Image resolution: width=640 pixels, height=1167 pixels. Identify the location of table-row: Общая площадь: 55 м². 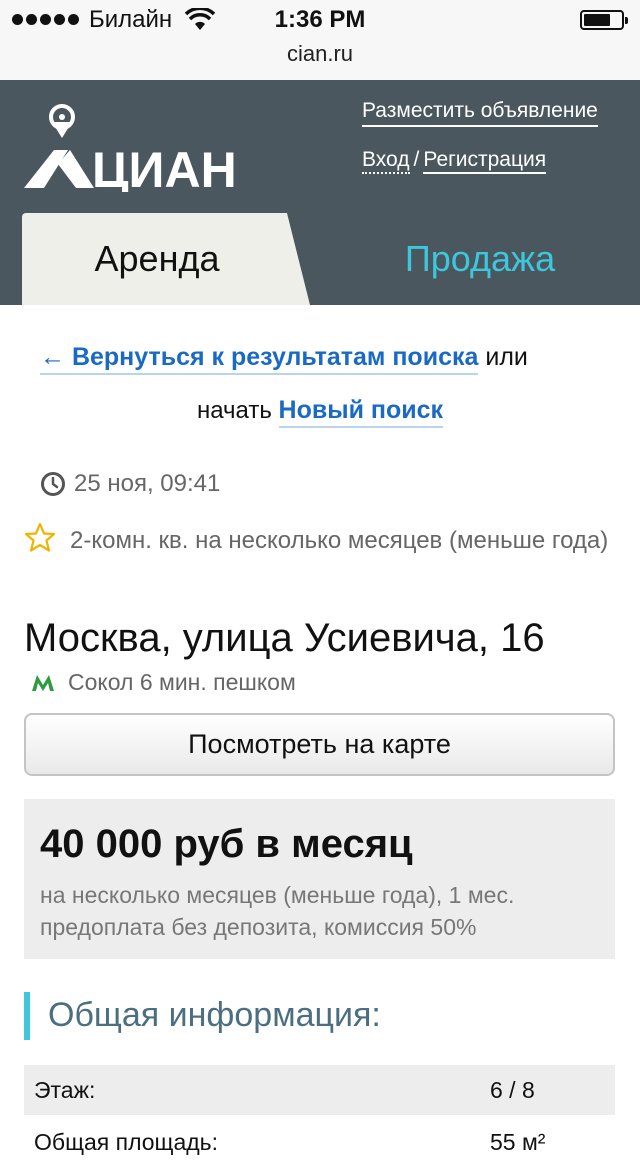
(319, 1141).